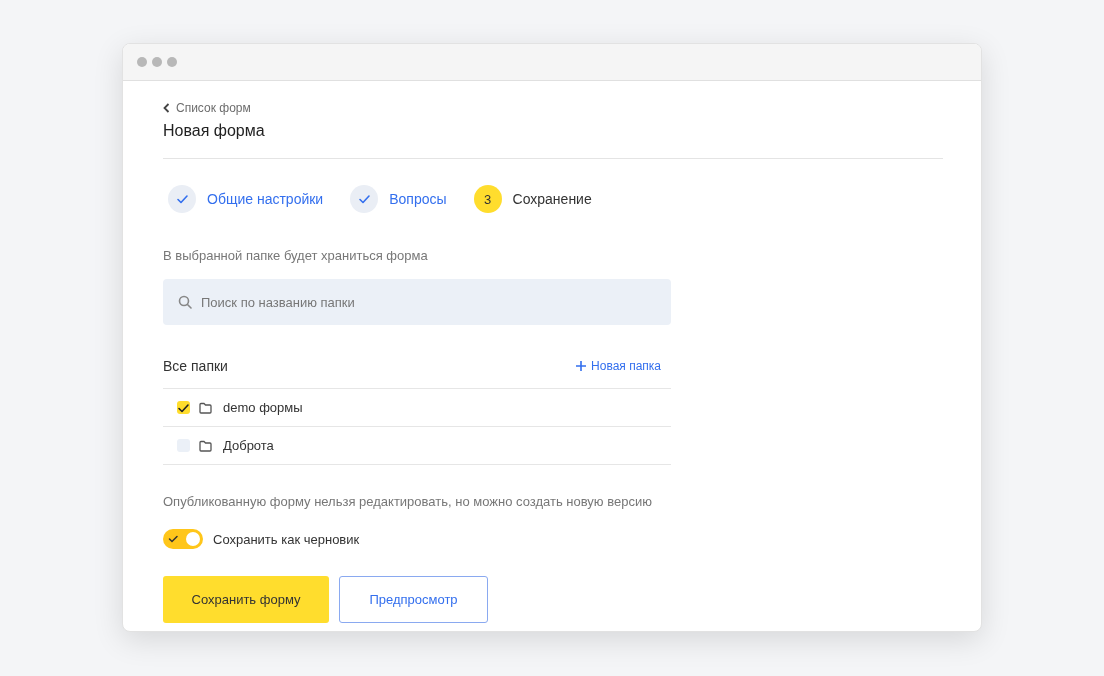 This screenshot has width=1104, height=676. Describe the element at coordinates (166, 108) in the screenshot. I see `chevron-left-icon` at that location.